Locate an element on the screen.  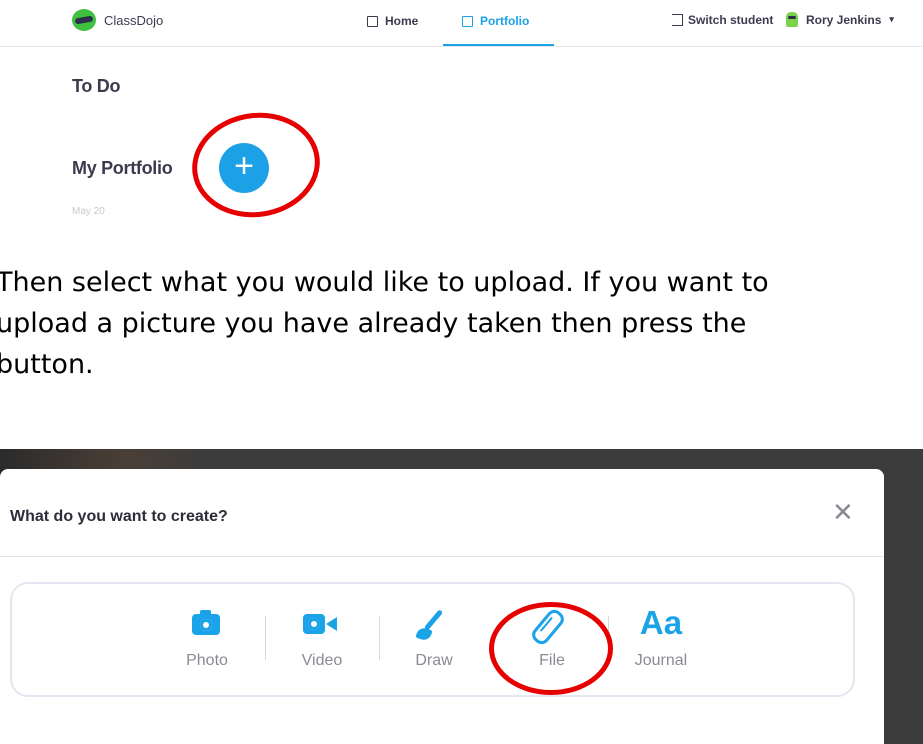
home-icon is located at coordinates (372, 21).